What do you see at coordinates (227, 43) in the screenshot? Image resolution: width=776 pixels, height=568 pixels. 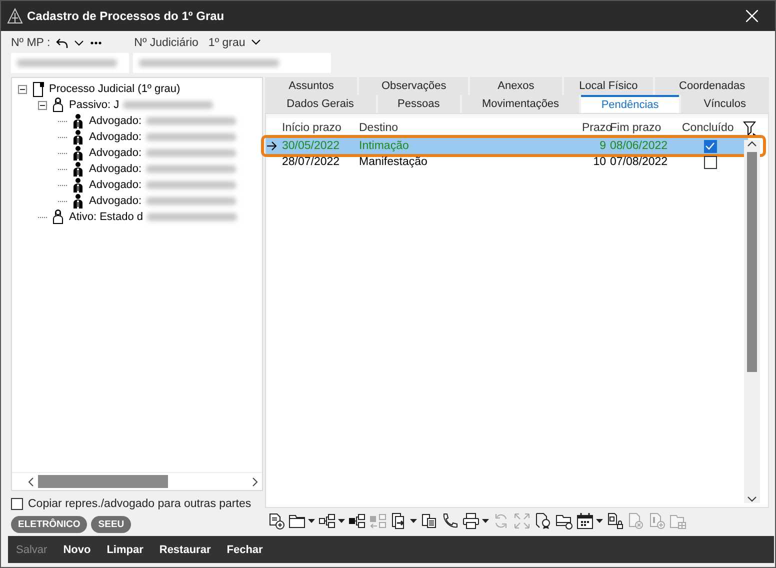 I see `grau-label: 1º grau` at bounding box center [227, 43].